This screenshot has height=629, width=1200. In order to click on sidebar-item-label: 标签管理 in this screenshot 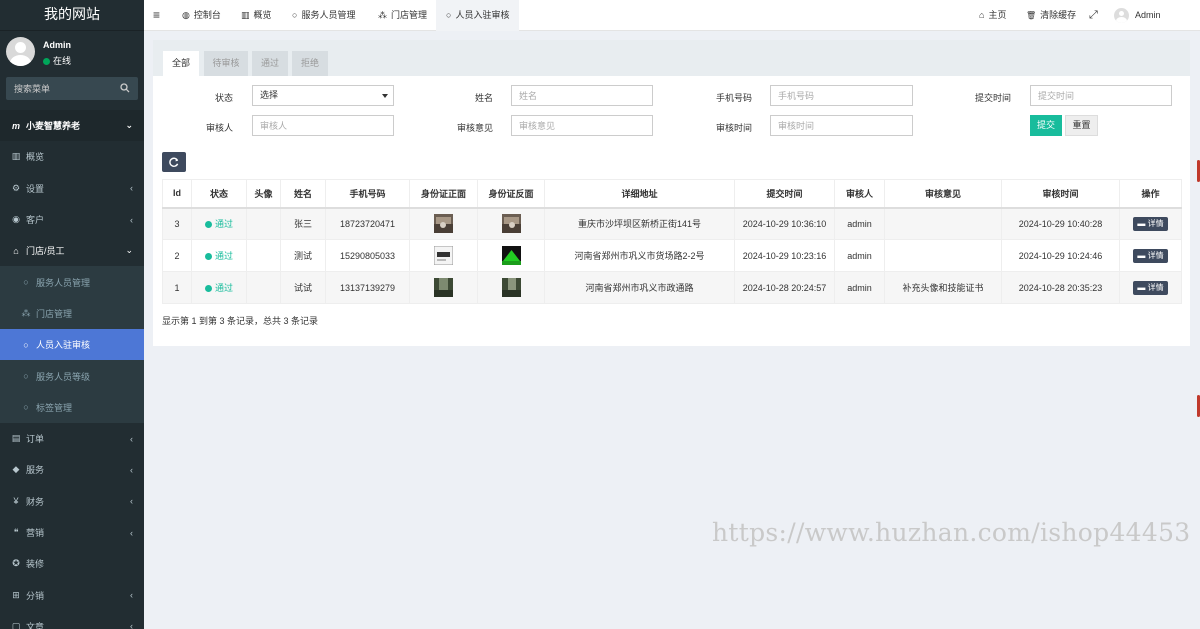, I will do `click(54, 407)`.